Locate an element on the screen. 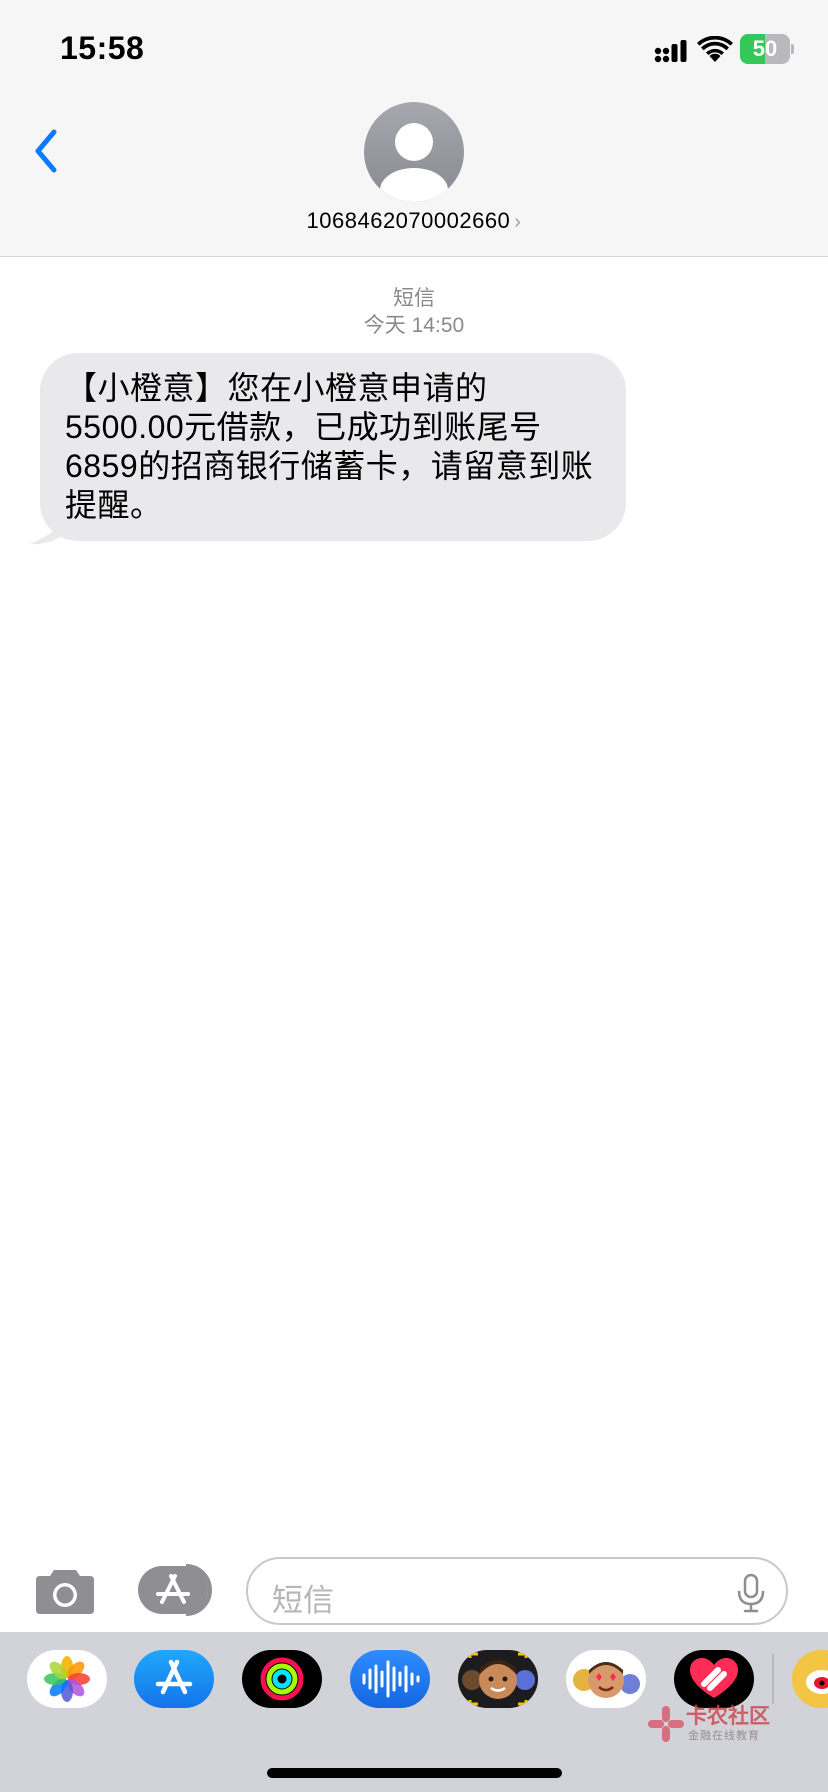 The width and height of the screenshot is (828, 1792). memoji-stickers-app-icon is located at coordinates (606, 1679).